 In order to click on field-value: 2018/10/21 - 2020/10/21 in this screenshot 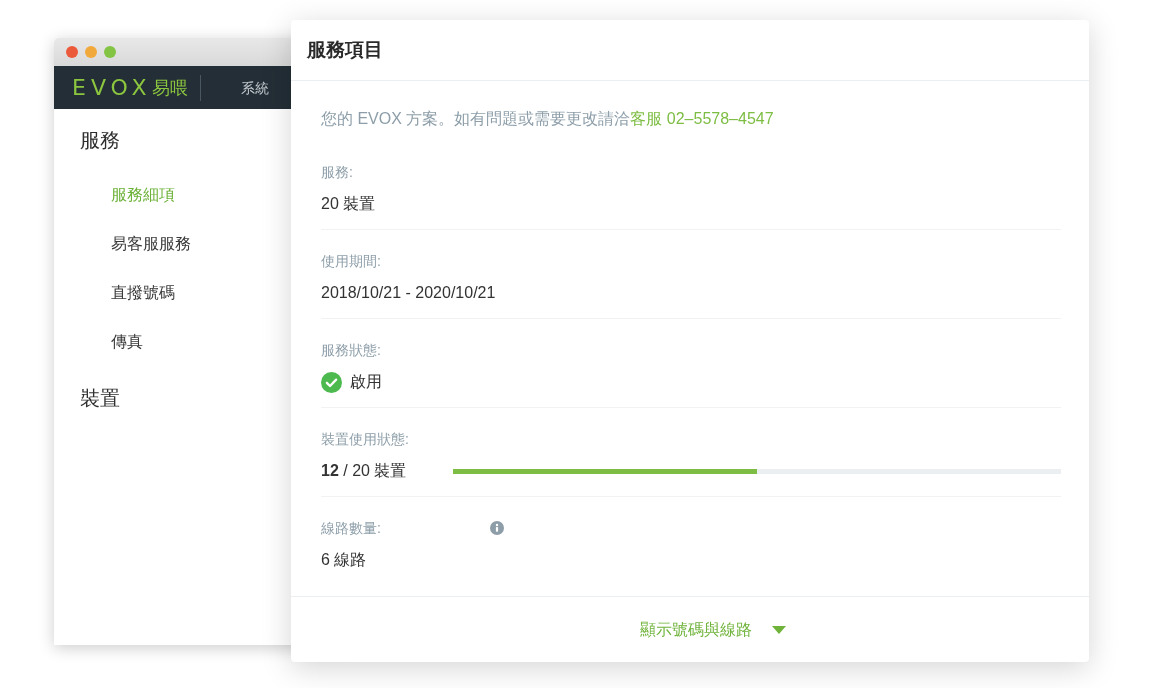, I will do `click(408, 293)`.